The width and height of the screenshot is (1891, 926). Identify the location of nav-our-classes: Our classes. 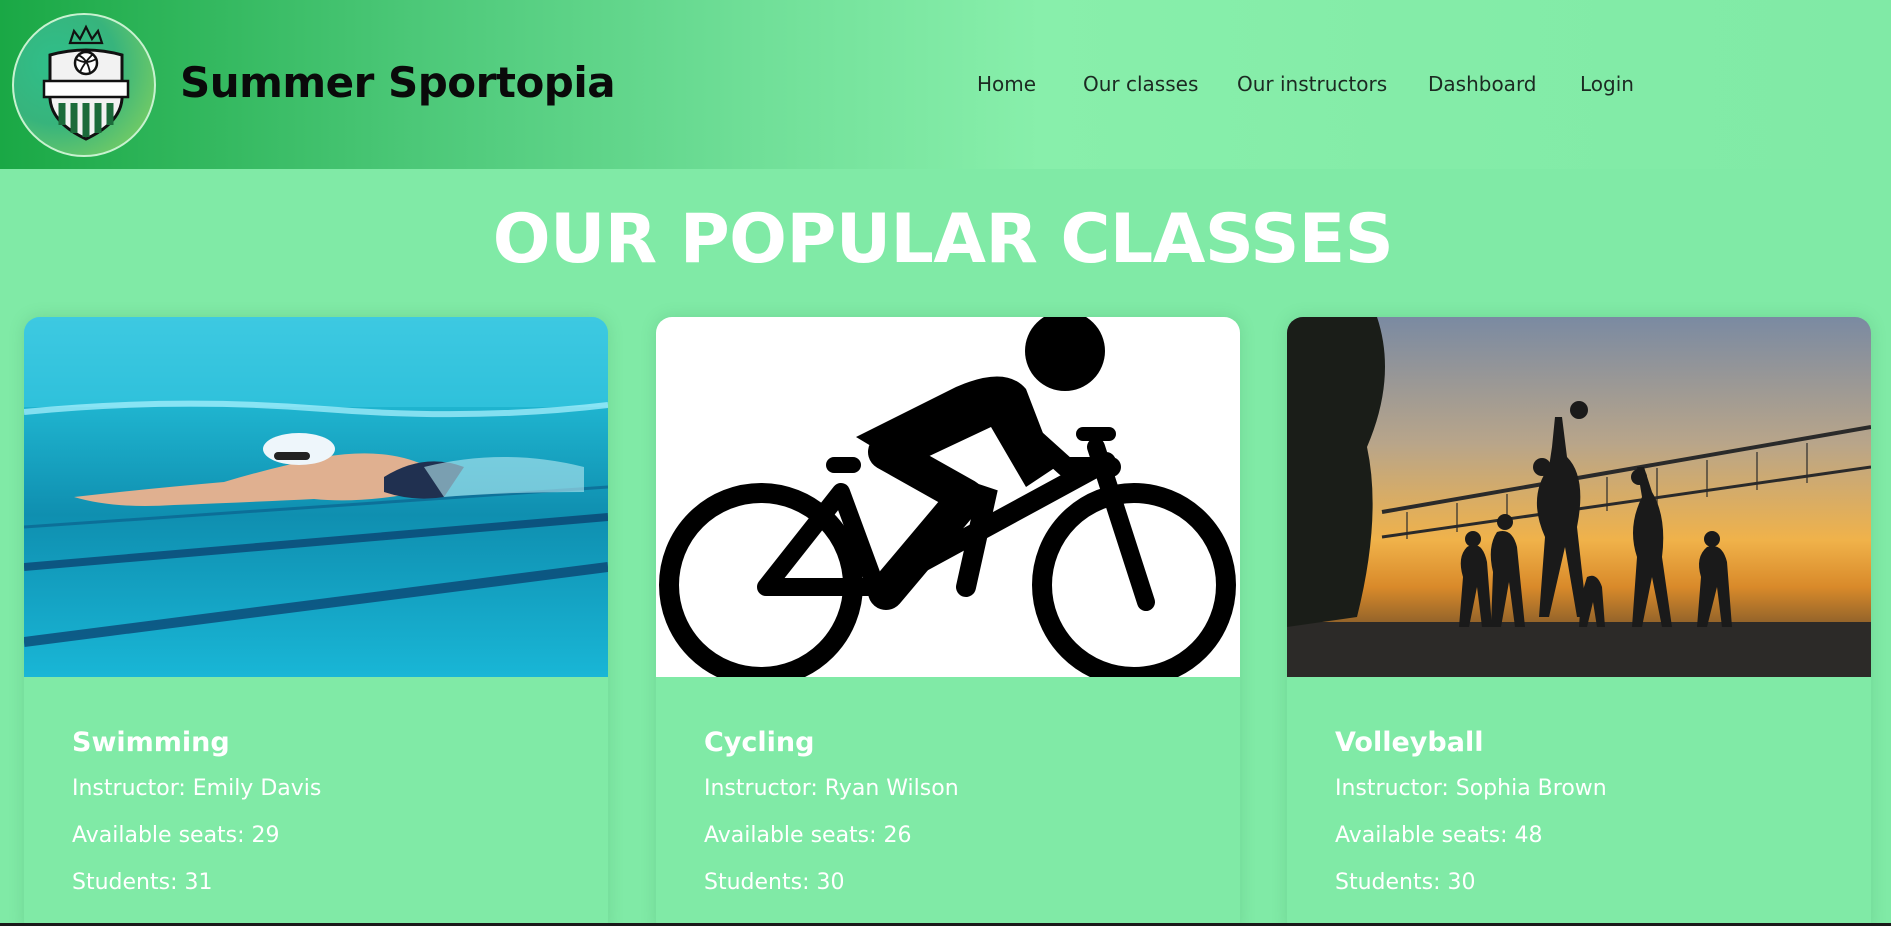
(1140, 84).